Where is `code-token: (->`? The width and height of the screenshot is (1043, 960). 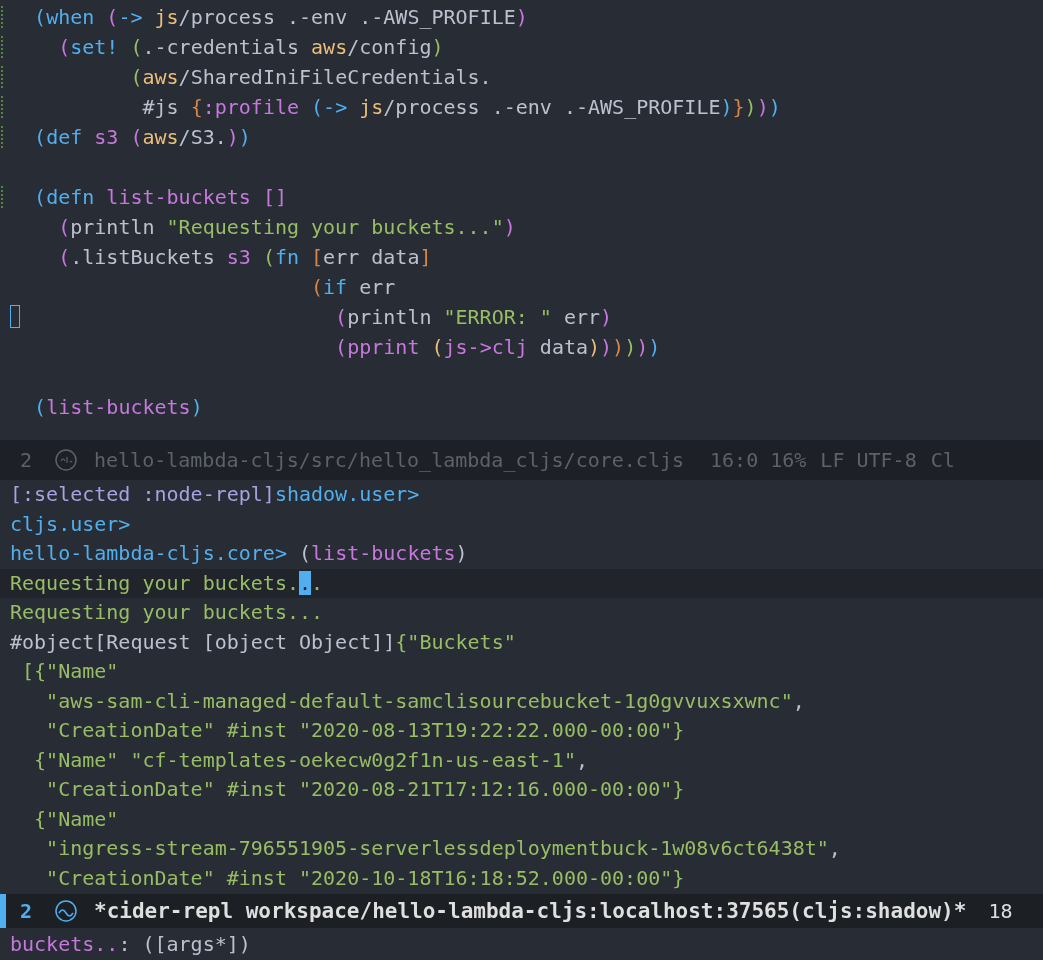
code-token: (-> is located at coordinates (330, 107).